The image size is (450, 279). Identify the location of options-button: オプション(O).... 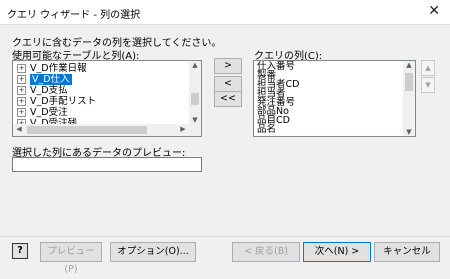
(153, 252).